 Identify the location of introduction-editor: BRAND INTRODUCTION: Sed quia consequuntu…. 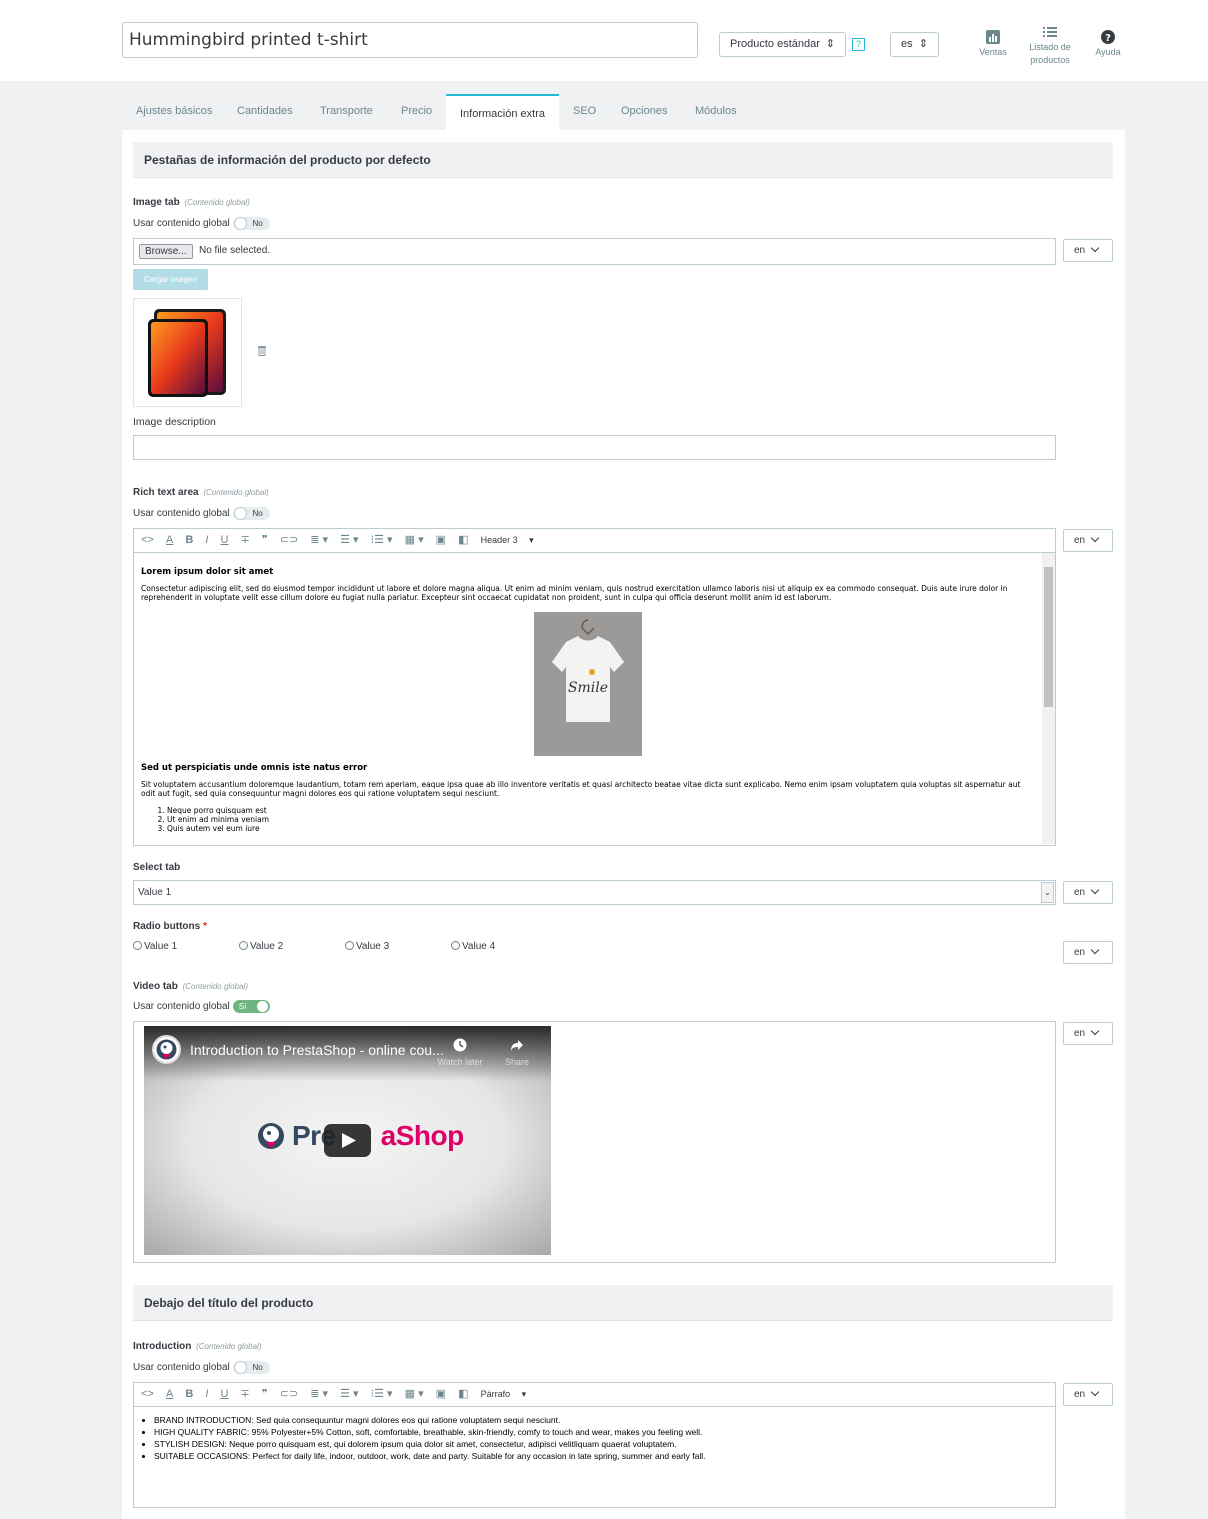
(594, 1457).